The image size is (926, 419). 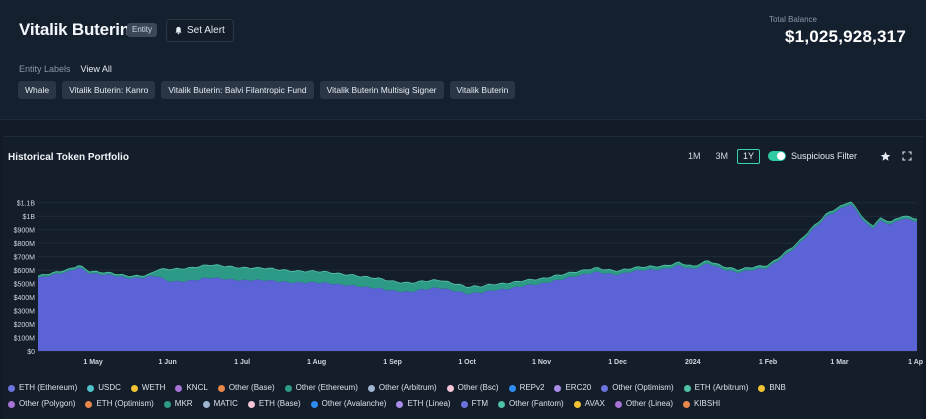 I want to click on legend-label: Other (Bsc), so click(x=478, y=387).